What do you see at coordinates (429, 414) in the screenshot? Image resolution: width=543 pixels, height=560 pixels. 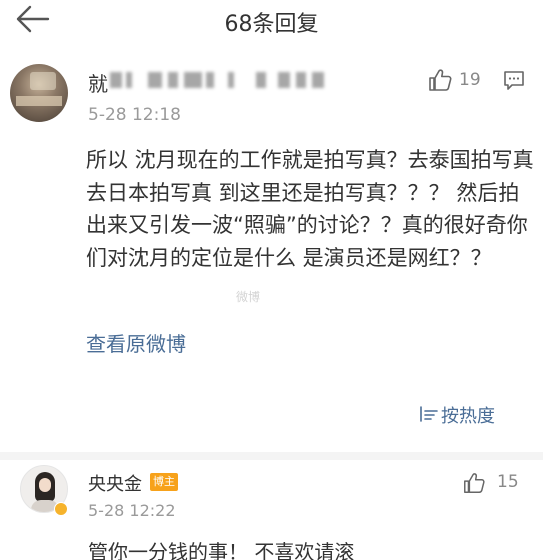 I see `sort-icon` at bounding box center [429, 414].